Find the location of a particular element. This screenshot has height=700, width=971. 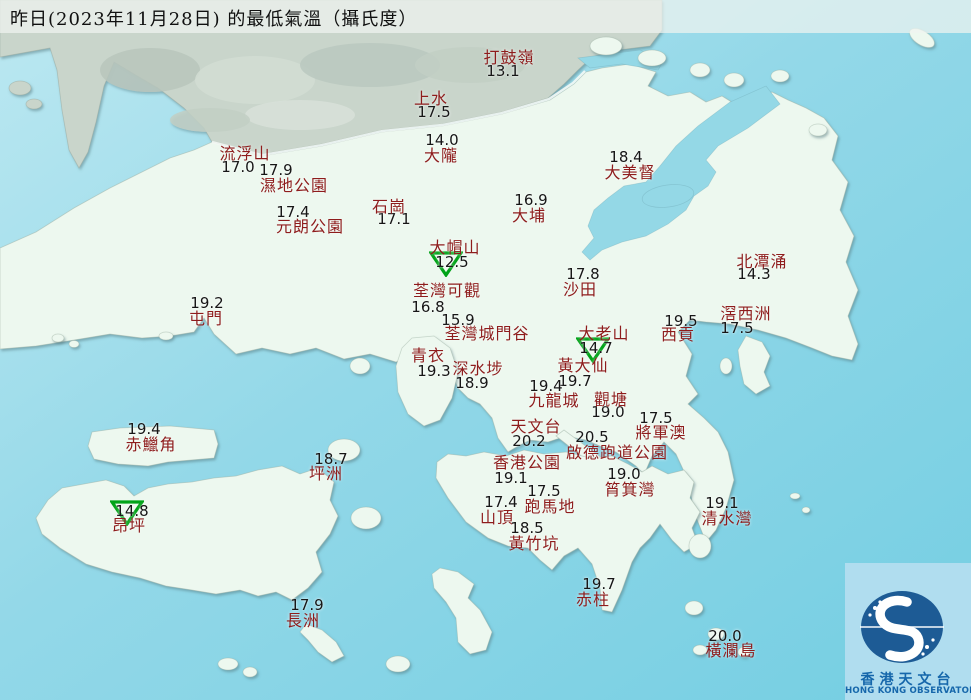

station-name-label: 天文台 is located at coordinates (536, 426).